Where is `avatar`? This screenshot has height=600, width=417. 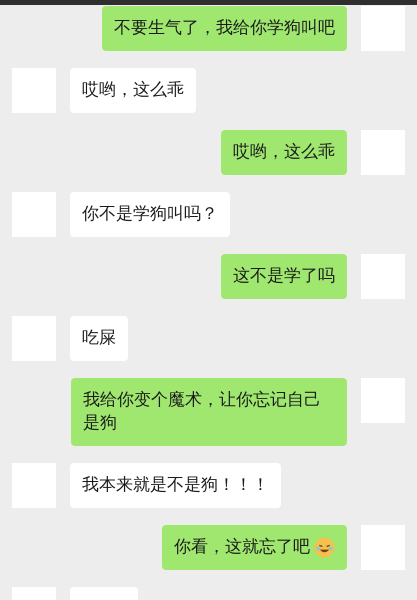
avatar is located at coordinates (383, 28).